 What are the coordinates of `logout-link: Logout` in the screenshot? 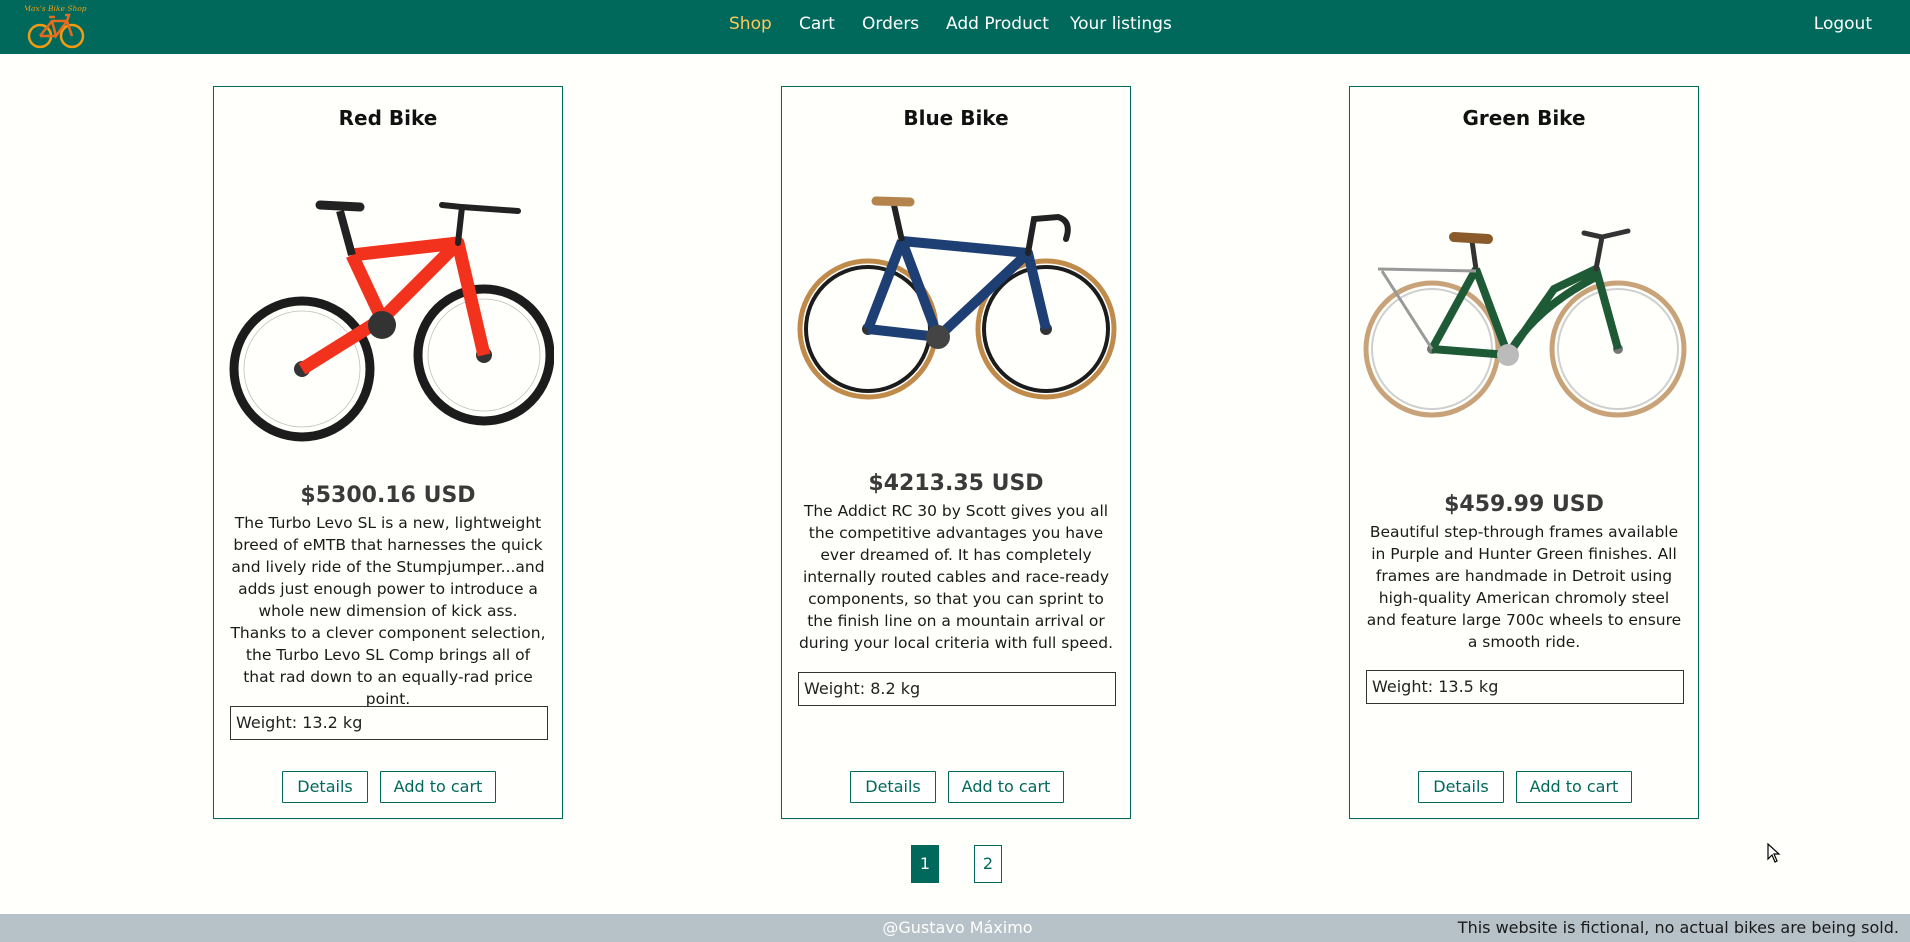 It's located at (1843, 24).